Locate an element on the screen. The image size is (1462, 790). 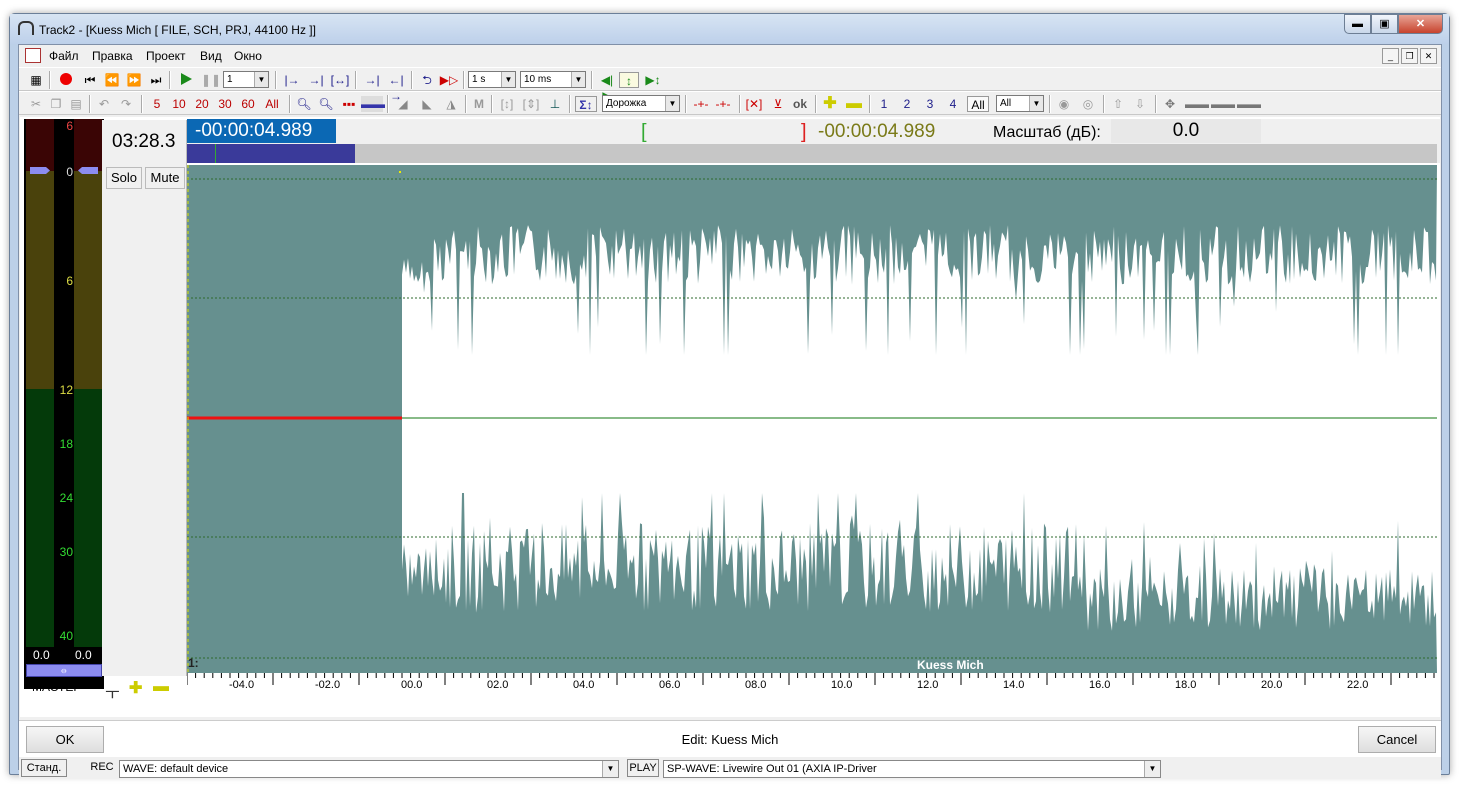
maximize-button: ▣ is located at coordinates (1384, 24).